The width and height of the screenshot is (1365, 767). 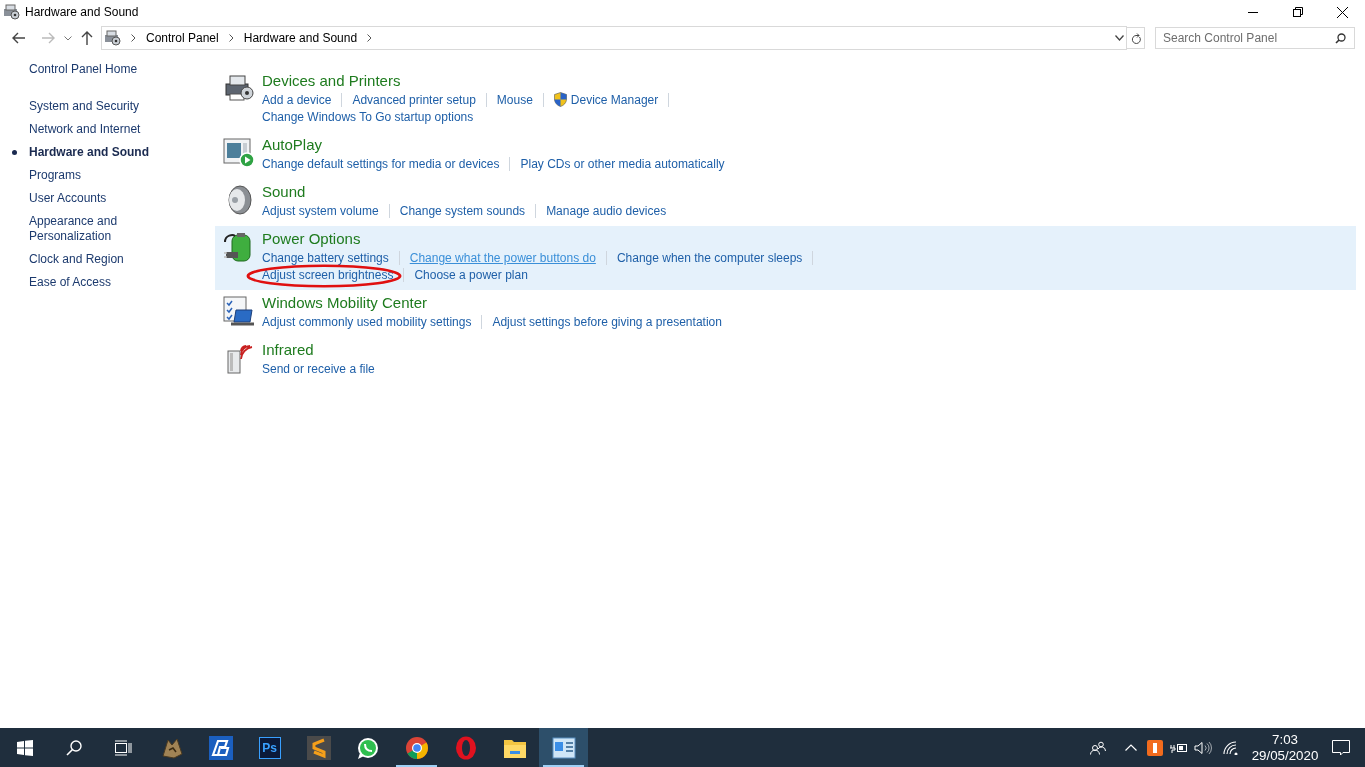 What do you see at coordinates (1155, 747) in the screenshot?
I see `tray-app-icon` at bounding box center [1155, 747].